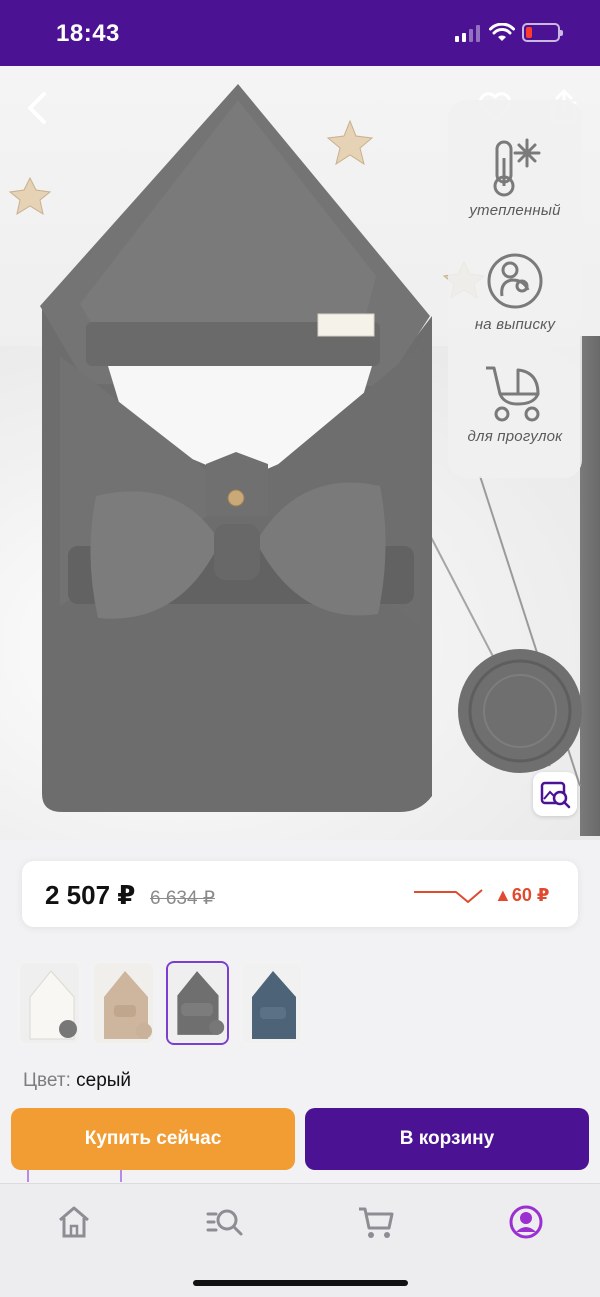 Image resolution: width=600 pixels, height=1297 pixels. I want to click on snowflake-thermometer-icon, so click(517, 167).